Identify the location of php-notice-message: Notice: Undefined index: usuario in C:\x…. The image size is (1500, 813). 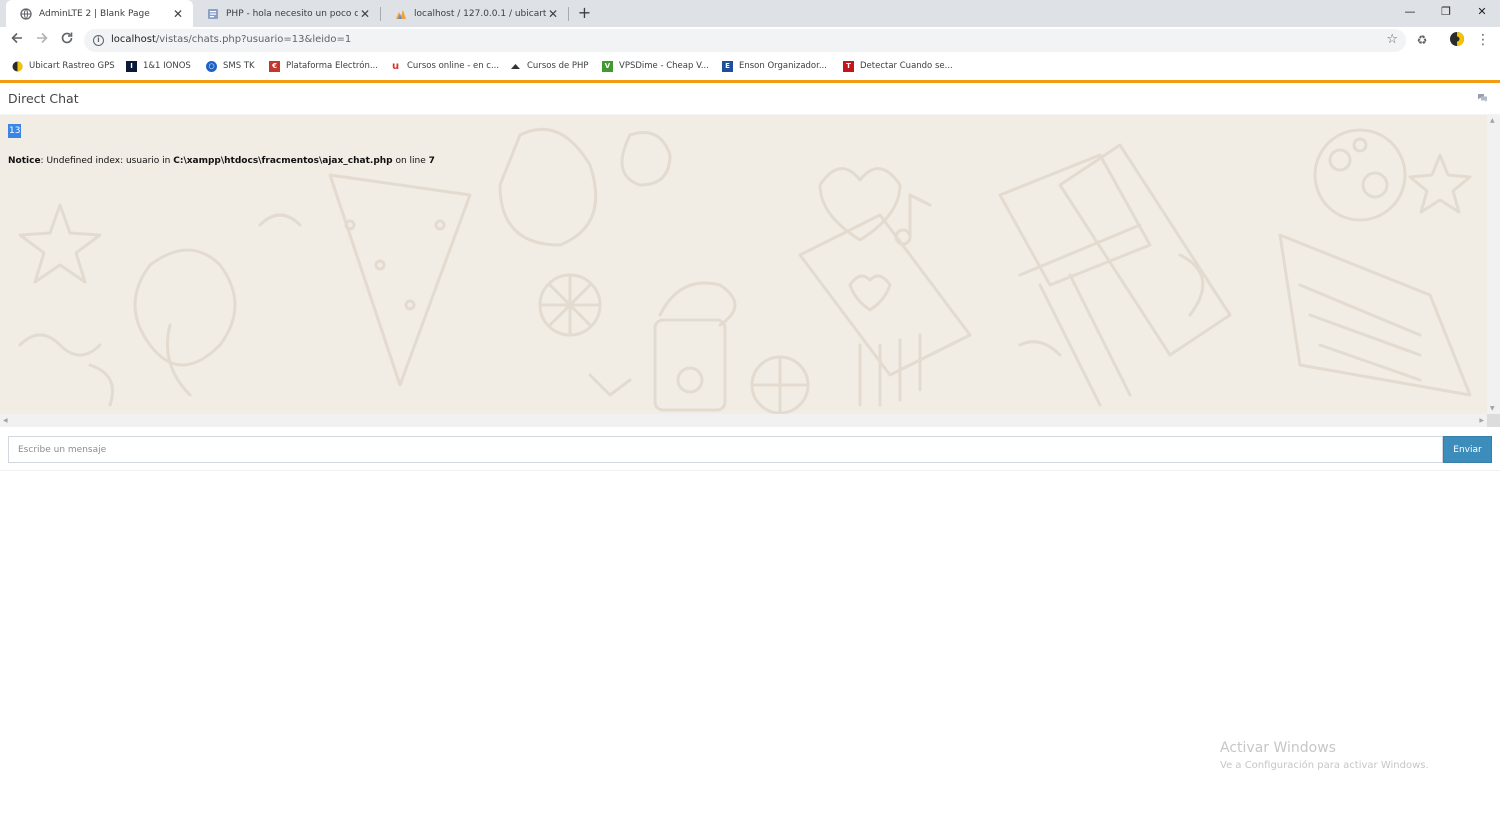
(221, 161).